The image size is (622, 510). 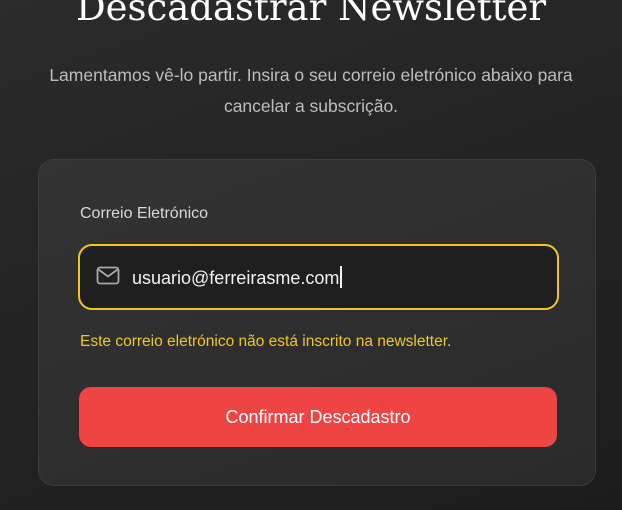 I want to click on email-field: usuario@ferreirasme.com, so click(x=318, y=277).